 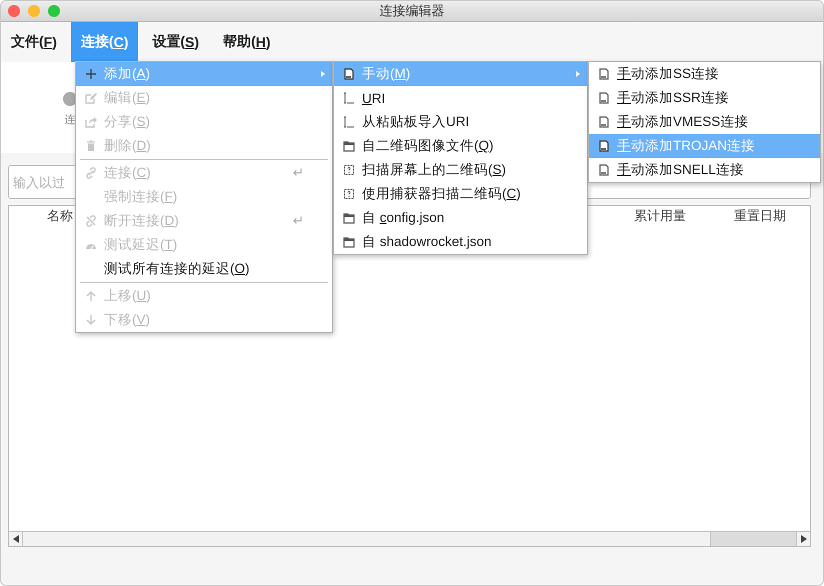 What do you see at coordinates (412, 11) in the screenshot?
I see `window-title: 连接编辑器` at bounding box center [412, 11].